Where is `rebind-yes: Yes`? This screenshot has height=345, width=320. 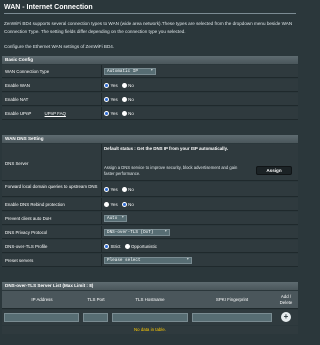 rebind-yes: Yes is located at coordinates (111, 204).